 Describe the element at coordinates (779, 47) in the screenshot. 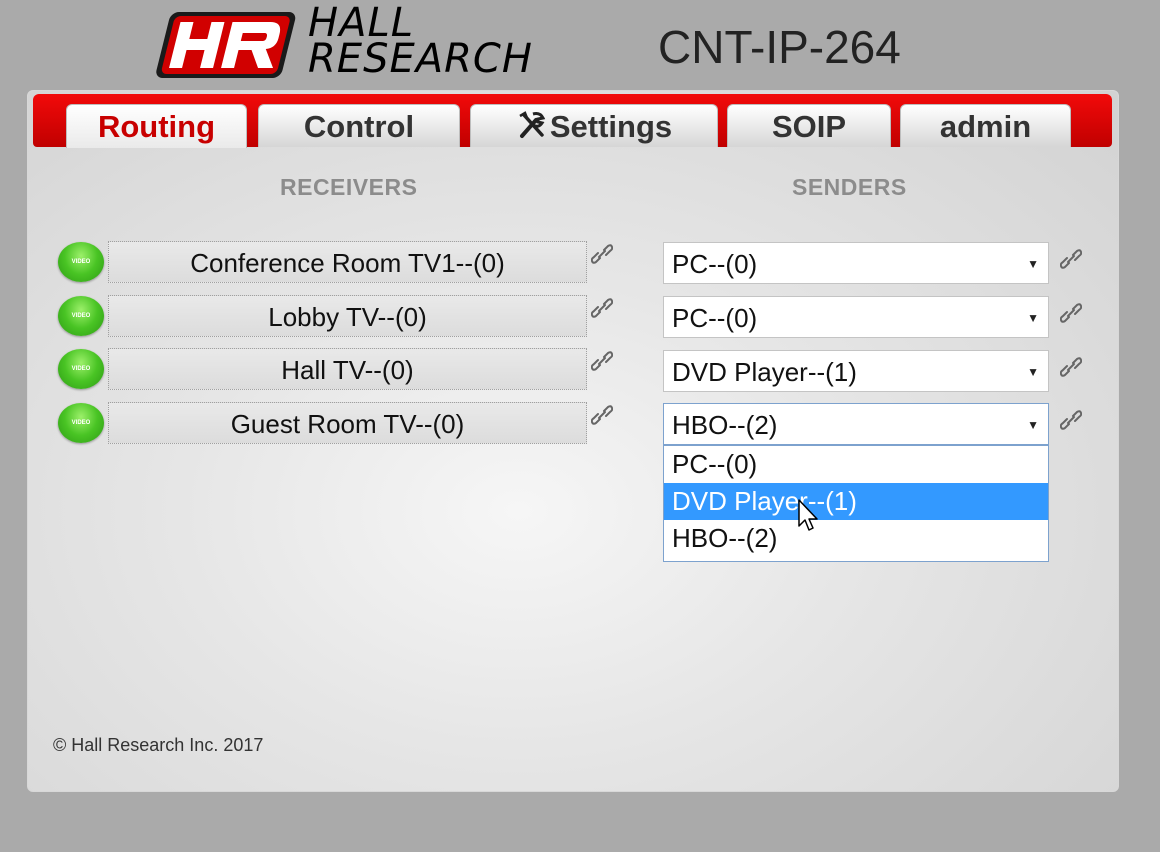

I see `model-name: CNT-IP-264` at that location.